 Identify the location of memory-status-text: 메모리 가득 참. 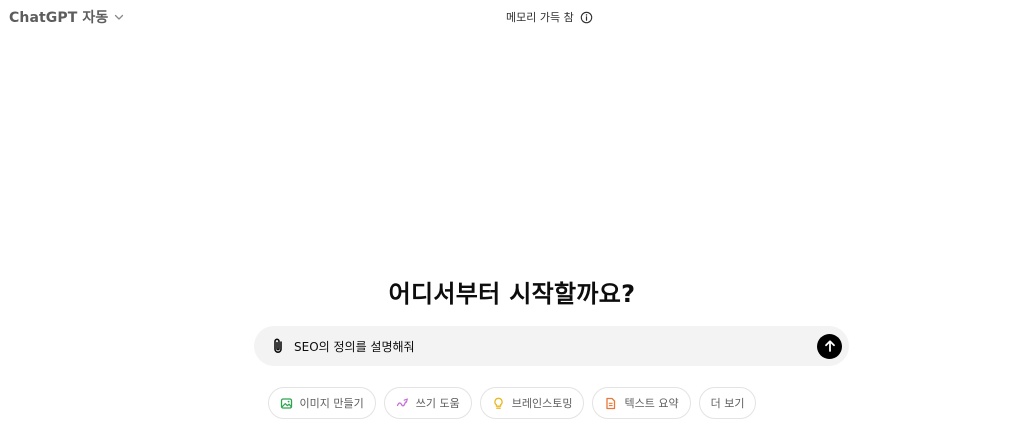
(540, 17).